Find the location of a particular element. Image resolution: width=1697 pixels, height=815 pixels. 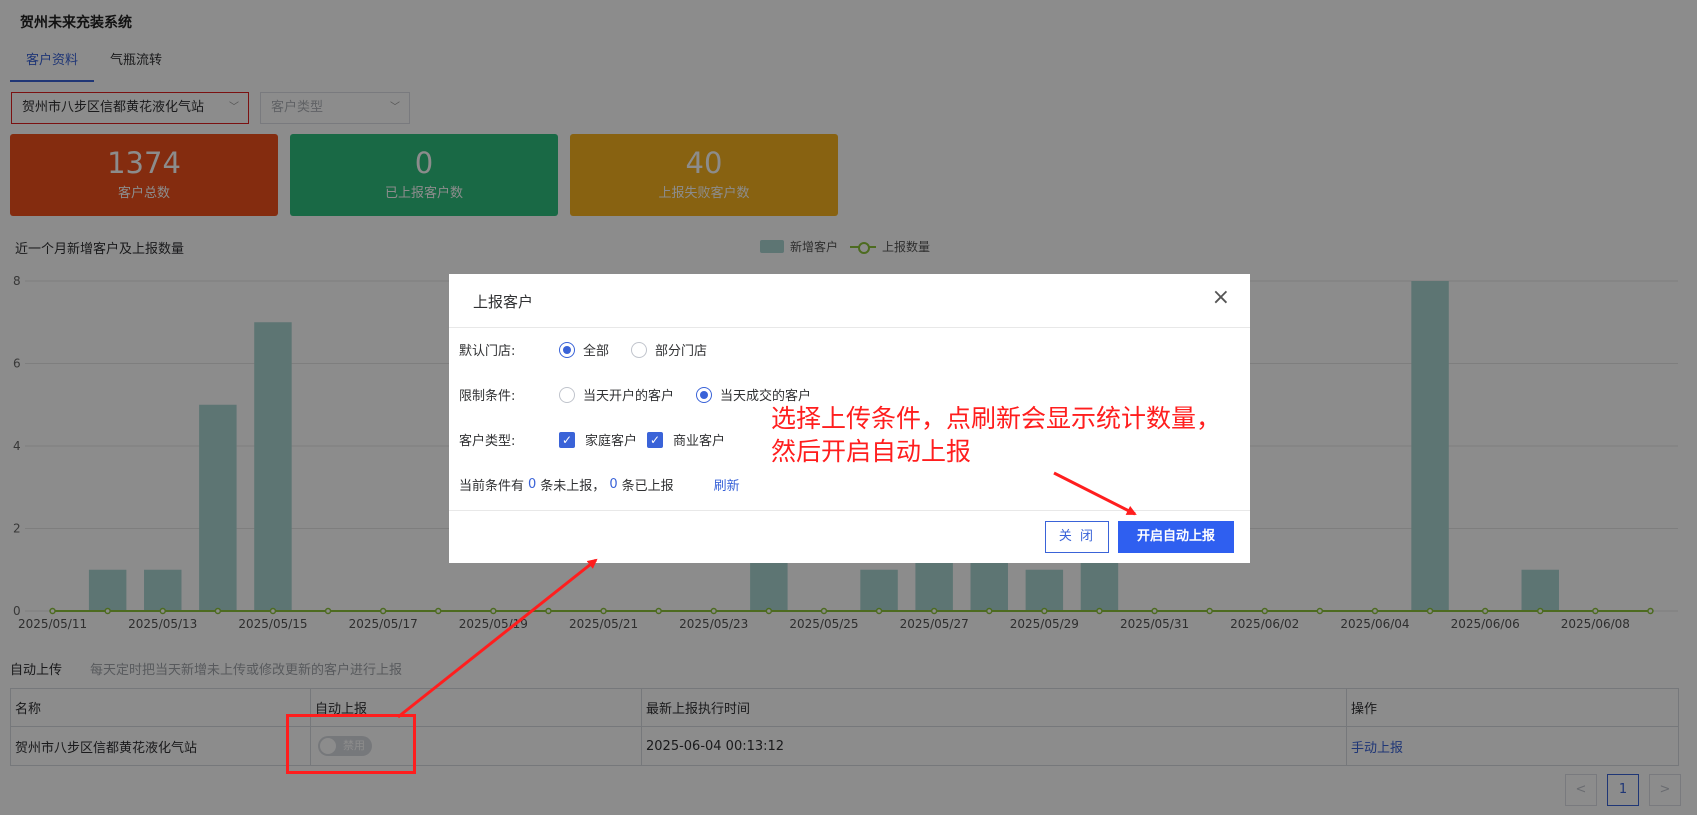

checkbox-household: ✓ 家庭客户 is located at coordinates (598, 439).